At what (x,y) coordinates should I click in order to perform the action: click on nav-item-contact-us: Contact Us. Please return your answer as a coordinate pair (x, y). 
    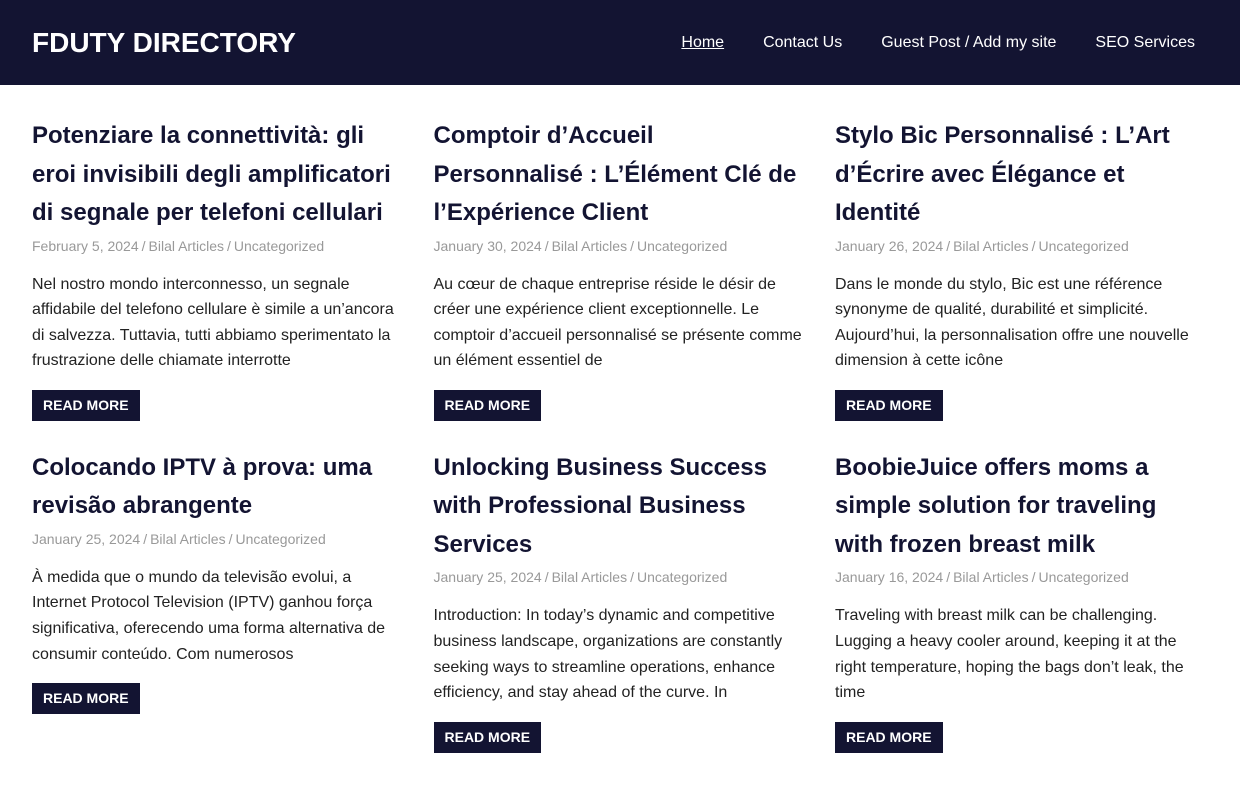
    Looking at the image, I should click on (802, 43).